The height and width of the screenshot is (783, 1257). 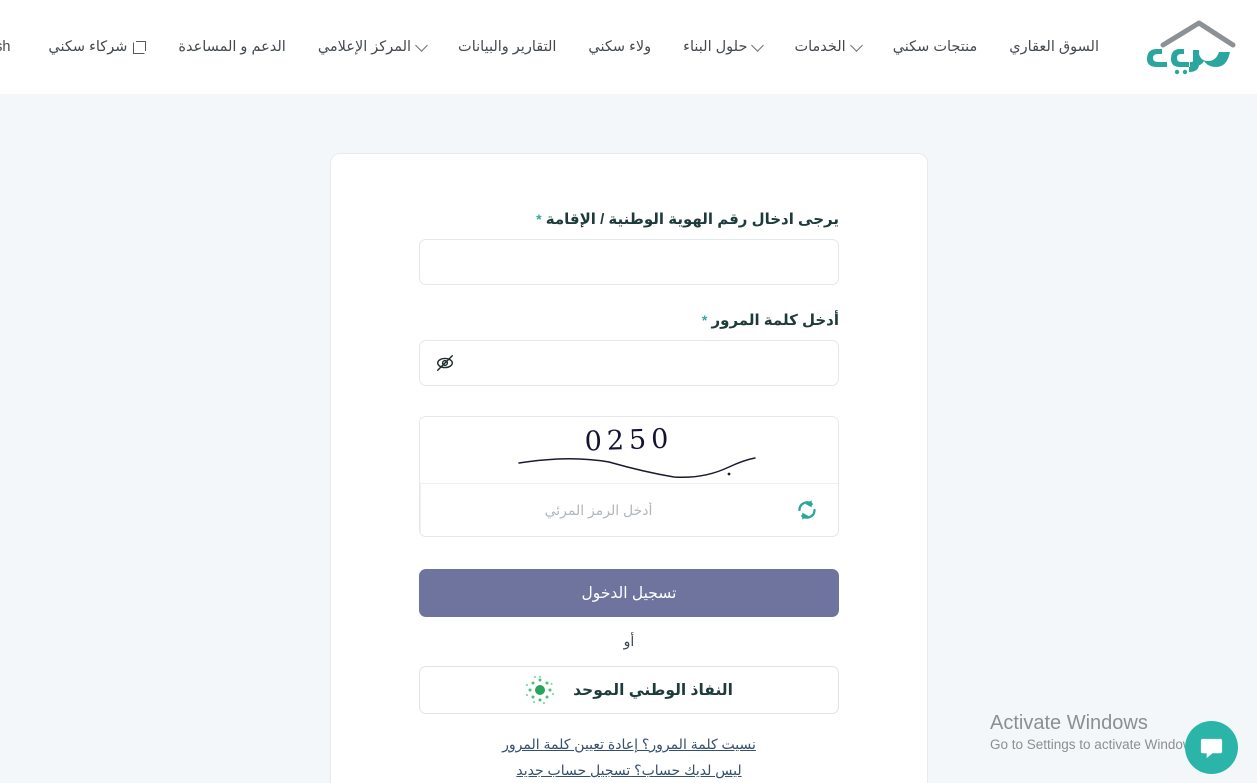 I want to click on nav-label: المركز الإعلامي, so click(x=364, y=47).